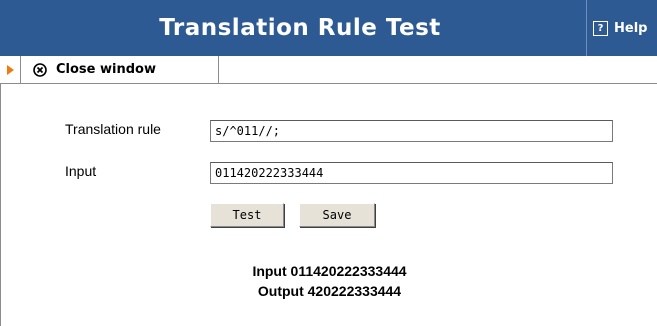 Image resolution: width=657 pixels, height=326 pixels. What do you see at coordinates (329, 271) in the screenshot?
I see `result-input-line: Input 011420222333444` at bounding box center [329, 271].